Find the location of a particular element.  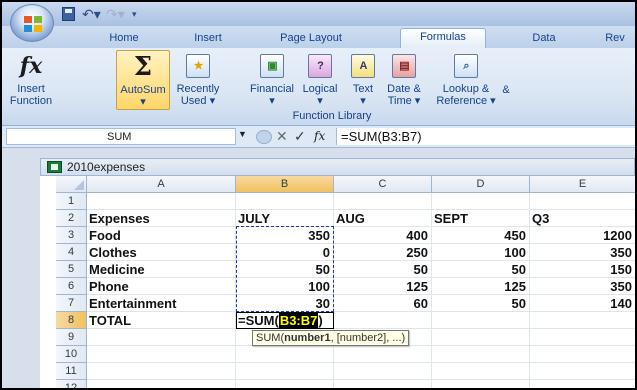

cell-e9 is located at coordinates (582, 337).